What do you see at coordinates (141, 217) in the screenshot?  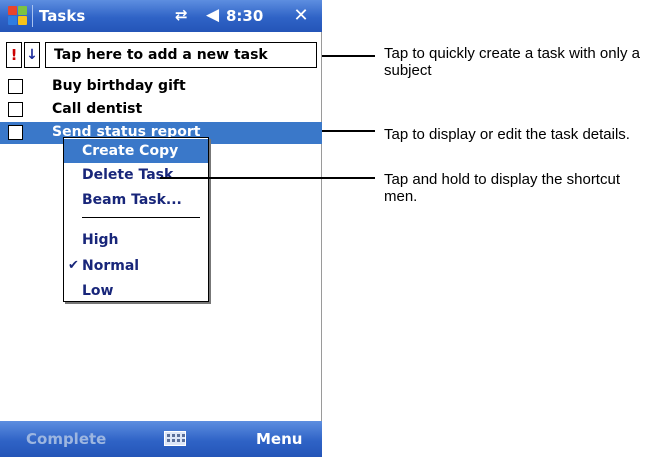 I see `menu-divider` at bounding box center [141, 217].